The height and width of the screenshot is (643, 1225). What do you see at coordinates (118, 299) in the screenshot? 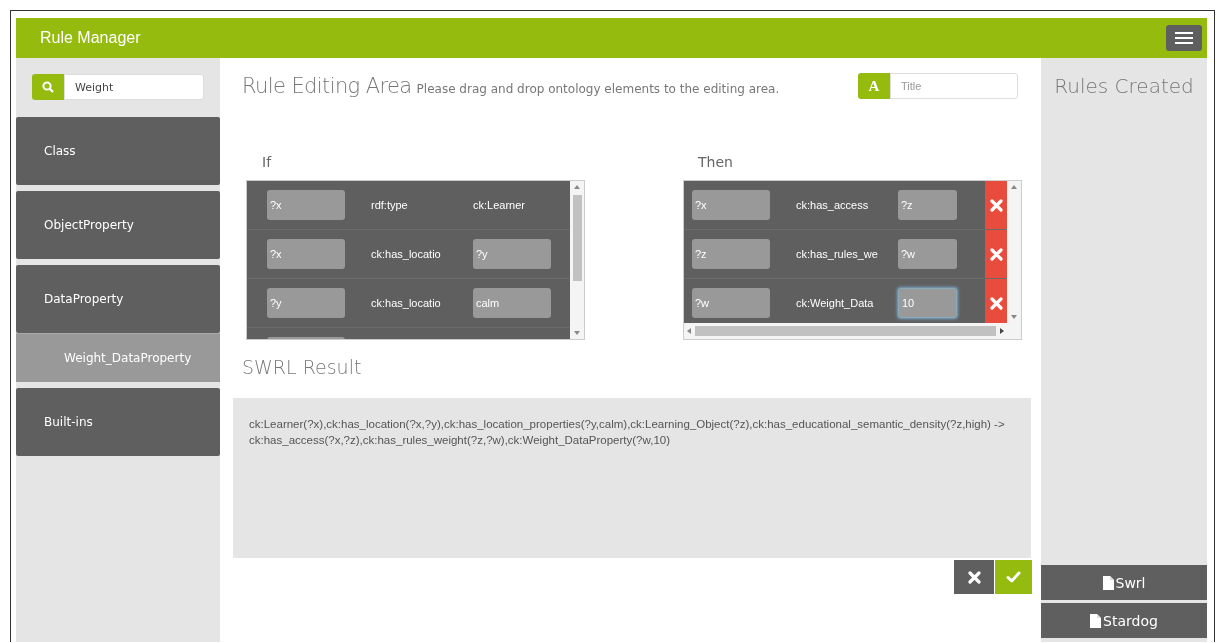
I see `sidebar-item: DataProperty` at bounding box center [118, 299].